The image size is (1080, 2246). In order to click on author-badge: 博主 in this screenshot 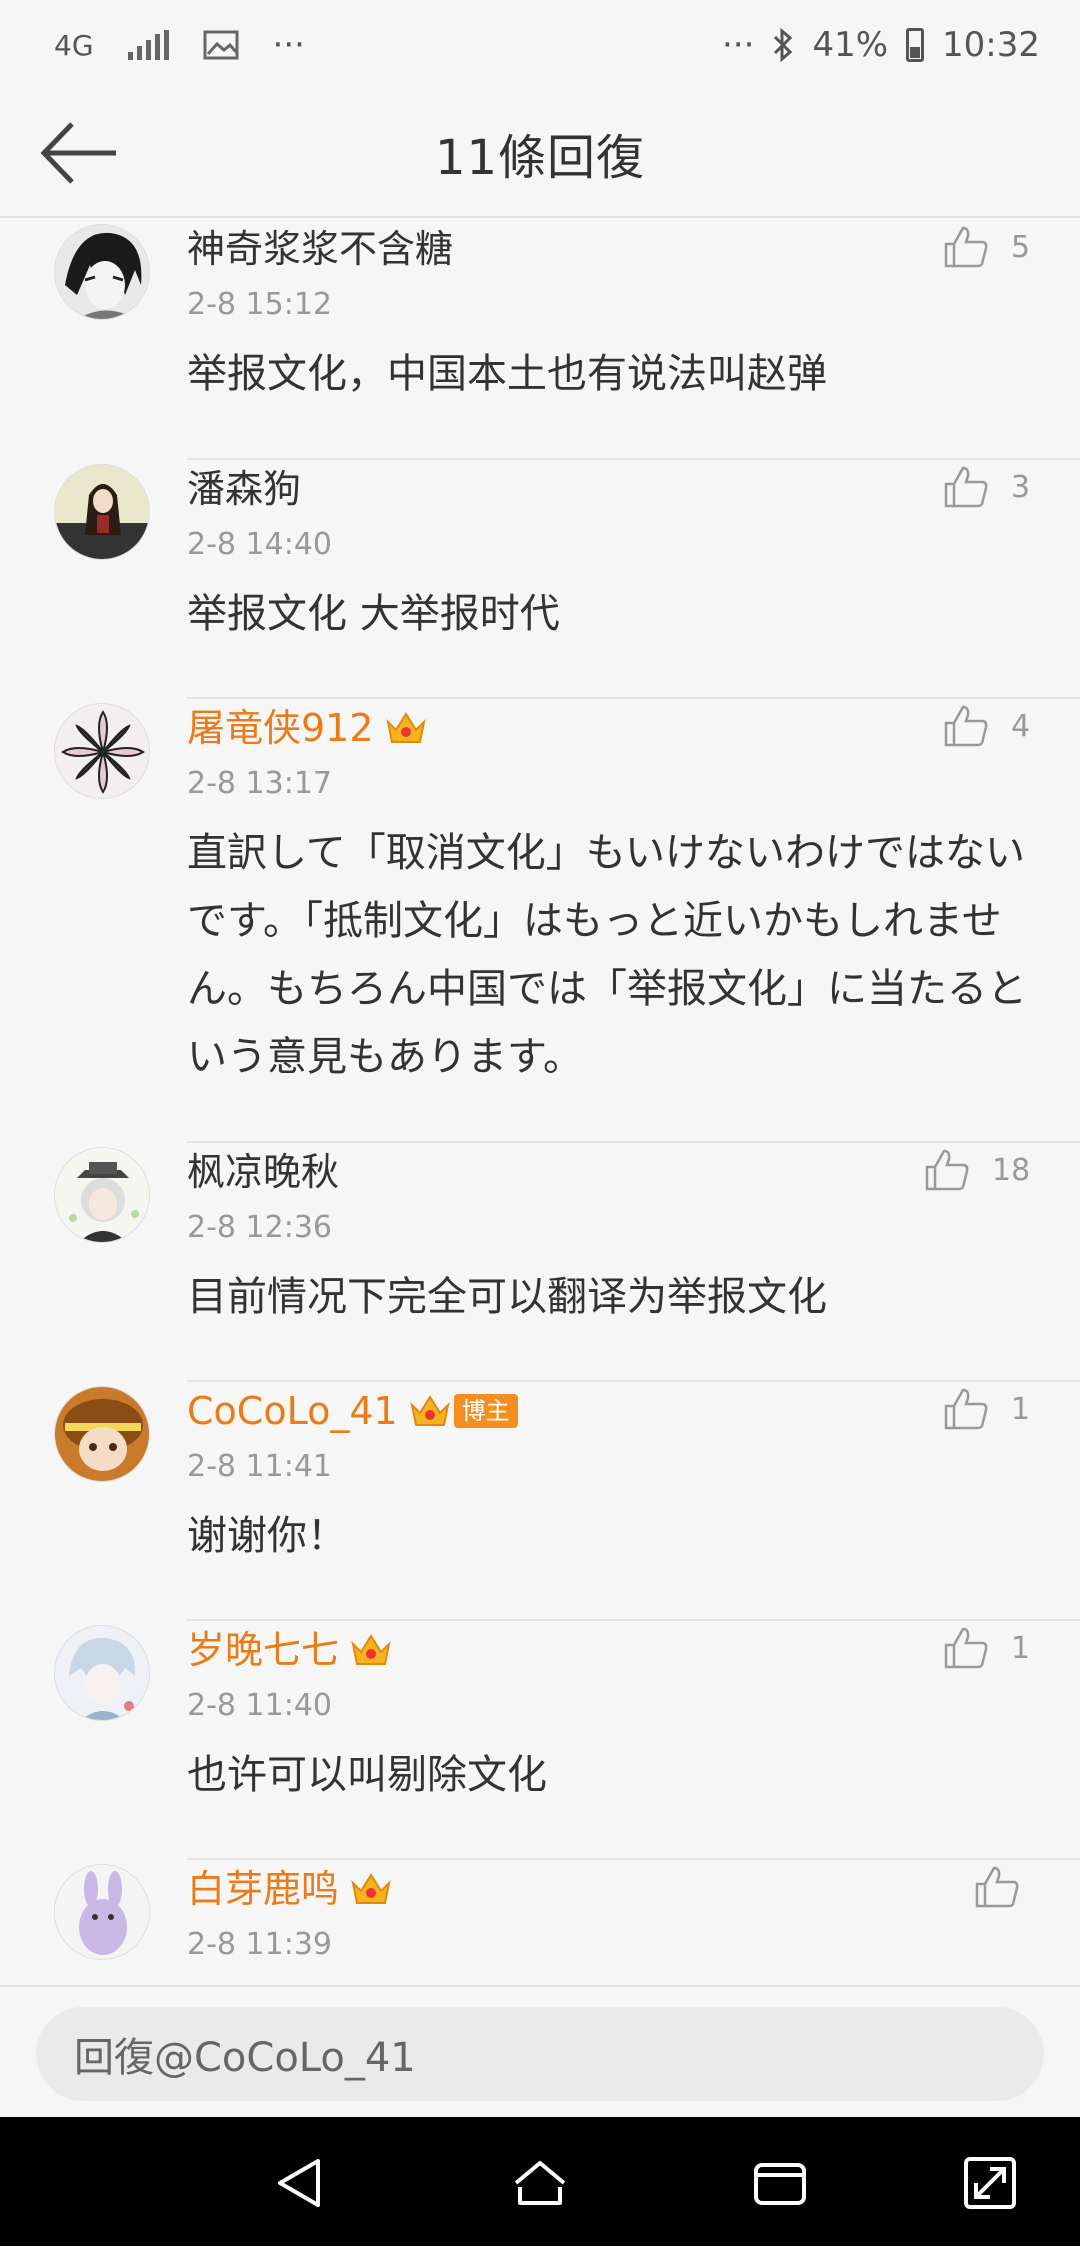, I will do `click(485, 1411)`.